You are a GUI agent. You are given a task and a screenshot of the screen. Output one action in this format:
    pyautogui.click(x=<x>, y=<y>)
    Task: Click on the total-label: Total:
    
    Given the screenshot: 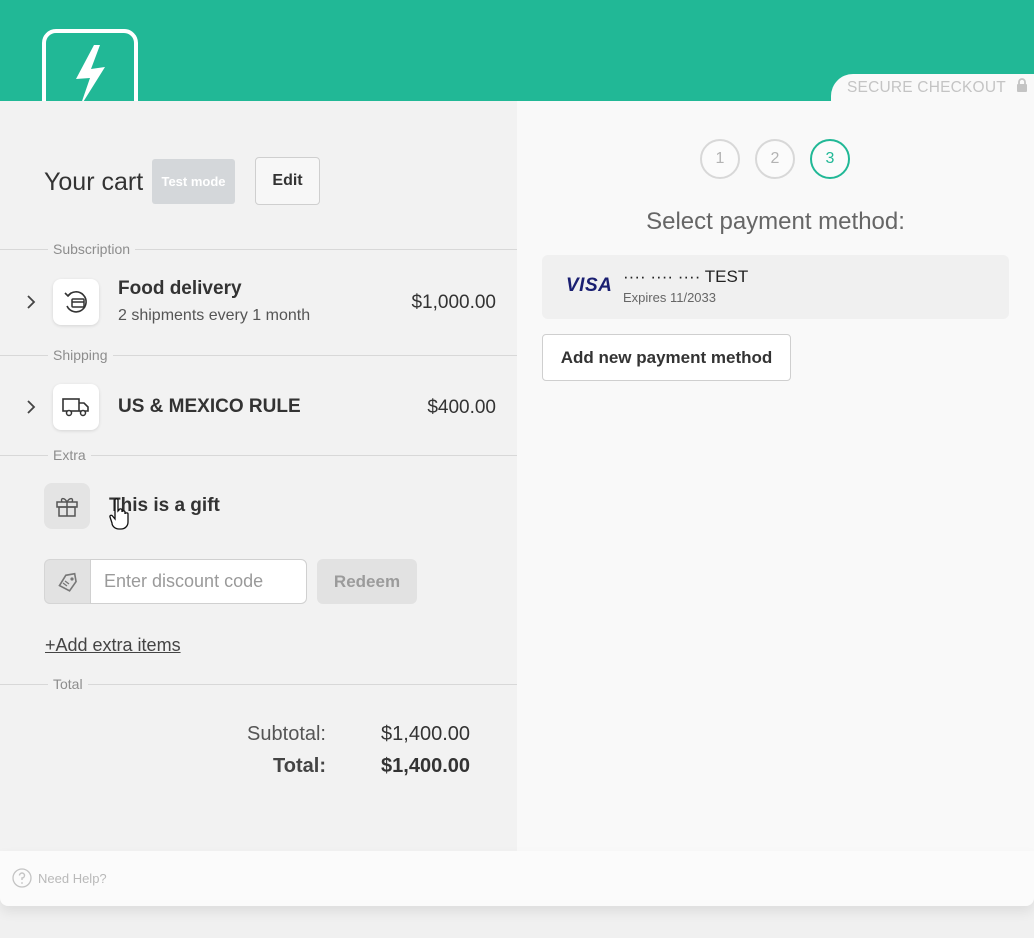 What is the action you would take?
    pyautogui.click(x=299, y=766)
    